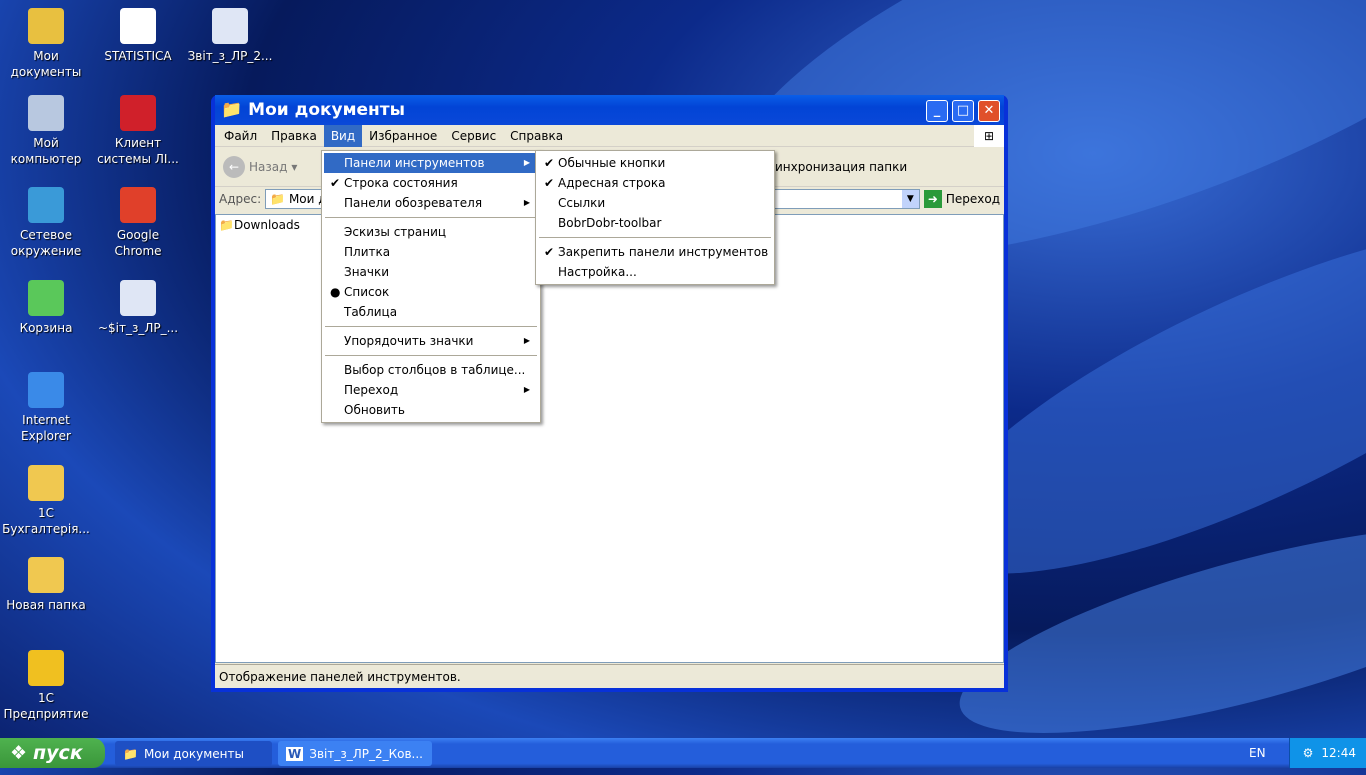 The height and width of the screenshot is (775, 1366). Describe the element at coordinates (46, 668) in the screenshot. I see `1c-icon` at that location.